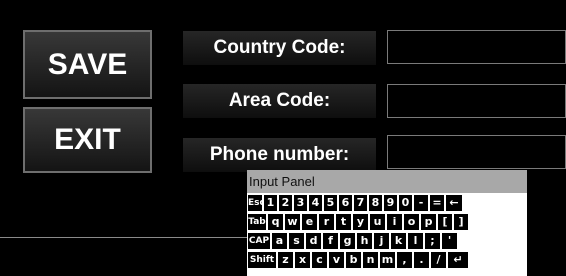  Describe the element at coordinates (360, 203) in the screenshot. I see `key-r0c7: 7` at that location.